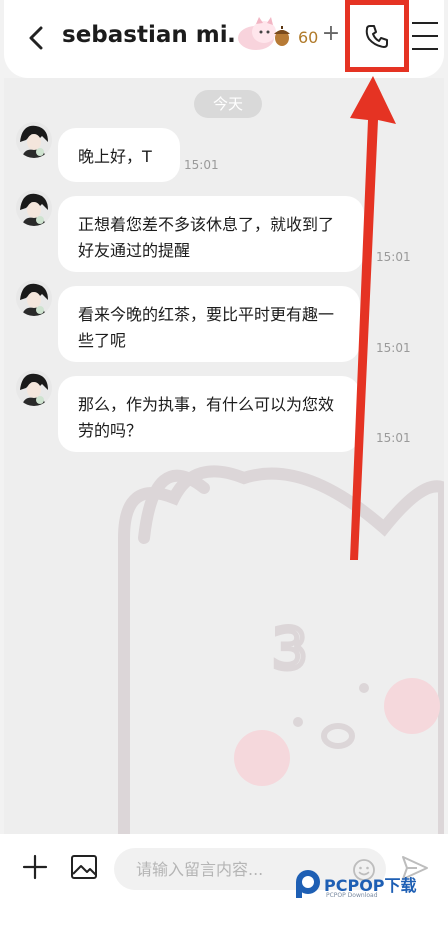  I want to click on date-divider: 今天, so click(228, 104).